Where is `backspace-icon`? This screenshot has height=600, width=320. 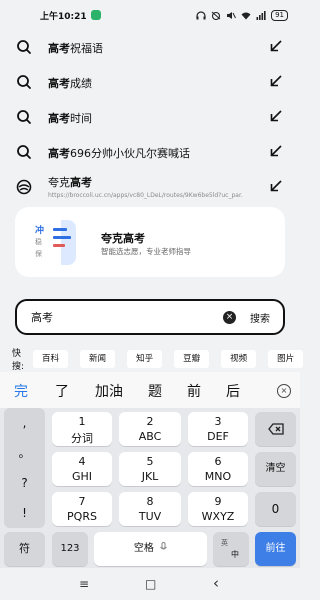 backspace-icon is located at coordinates (275, 429).